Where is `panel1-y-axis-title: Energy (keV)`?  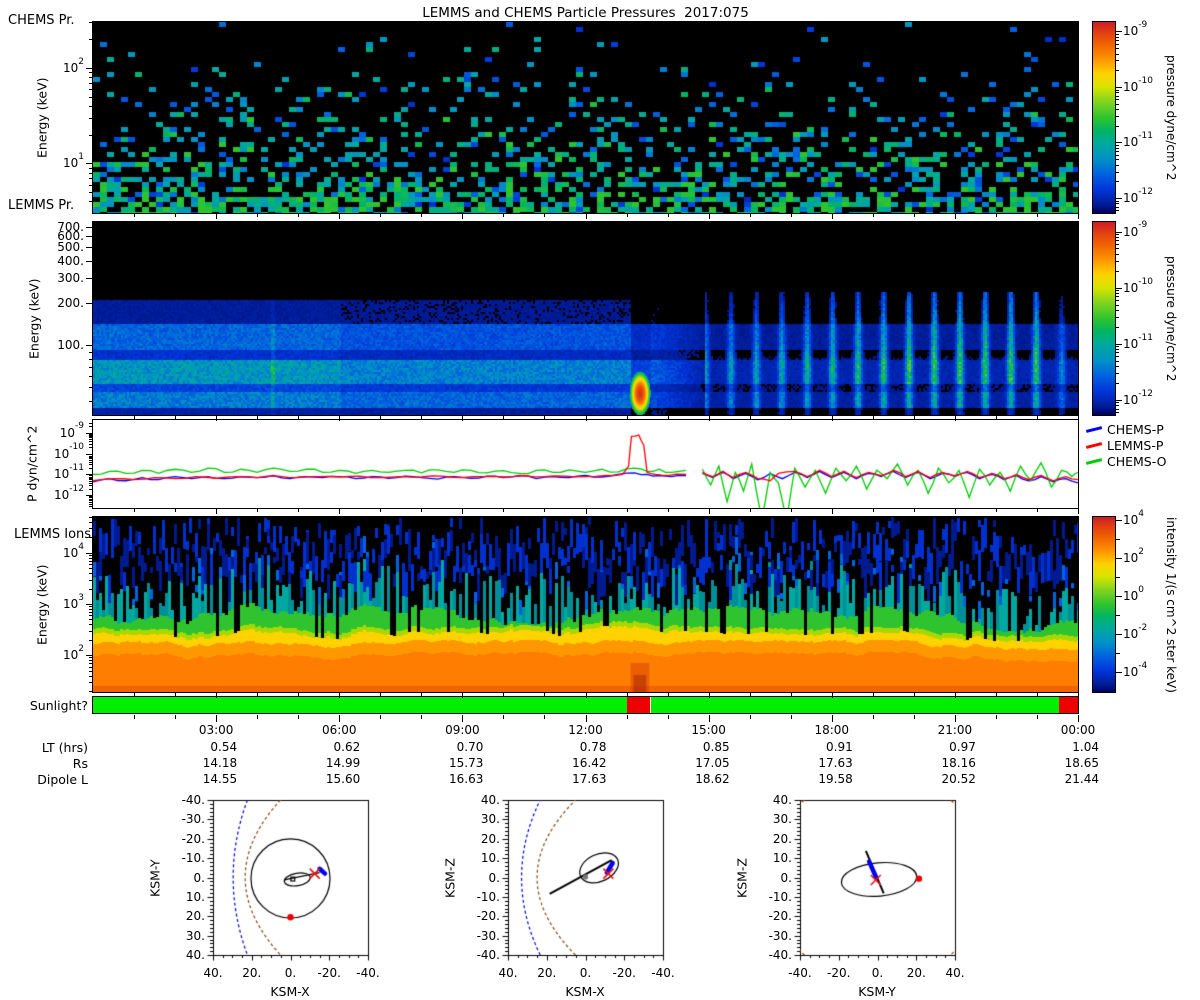
panel1-y-axis-title: Energy (keV) is located at coordinates (42, 117).